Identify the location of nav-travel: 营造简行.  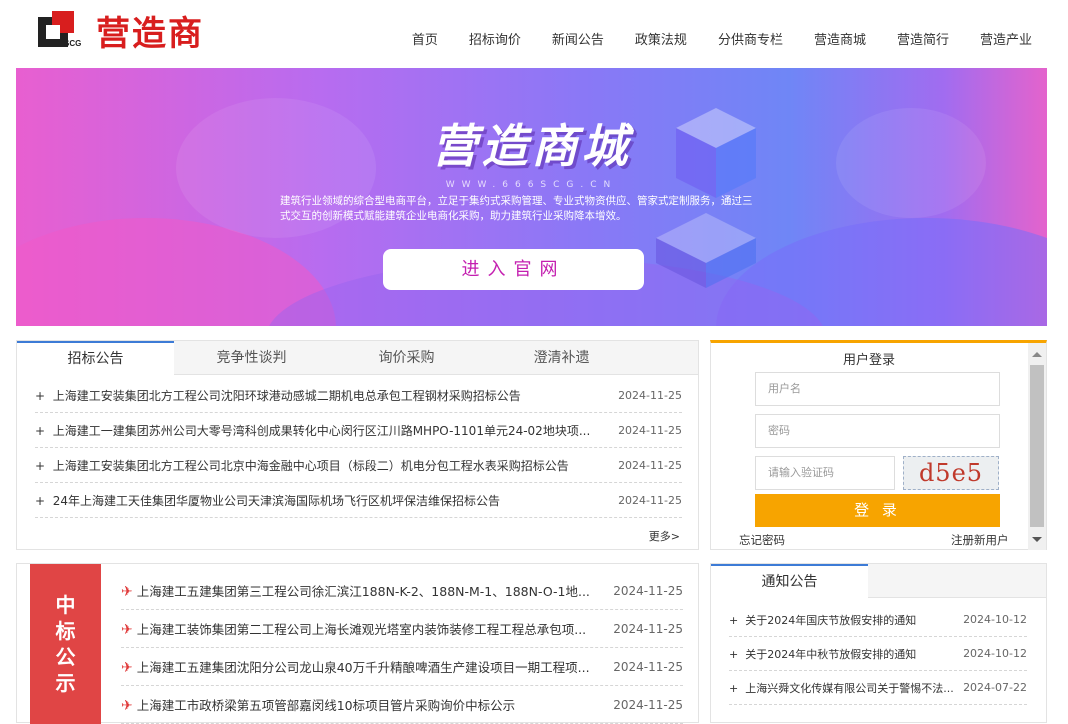
(923, 38).